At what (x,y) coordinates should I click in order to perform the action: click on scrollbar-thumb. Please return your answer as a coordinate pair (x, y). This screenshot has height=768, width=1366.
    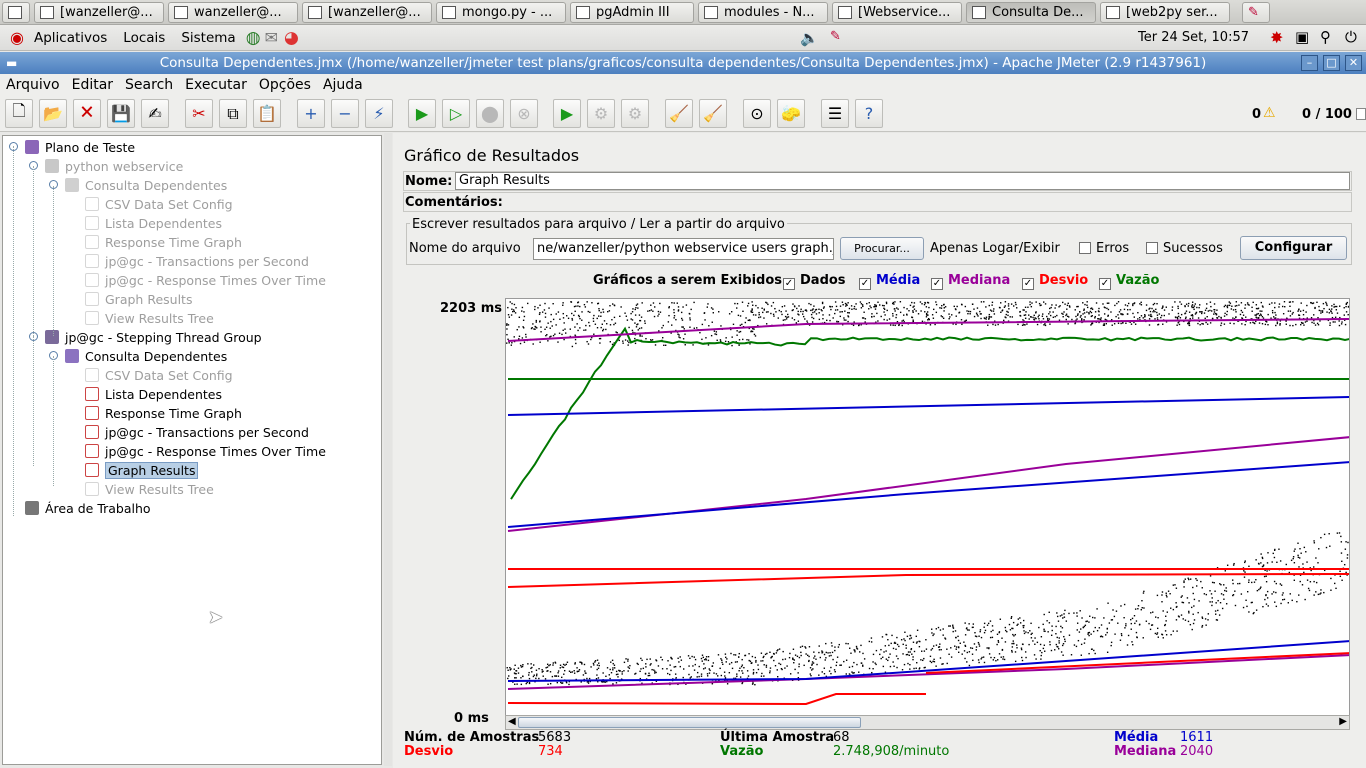
    Looking at the image, I should click on (689, 722).